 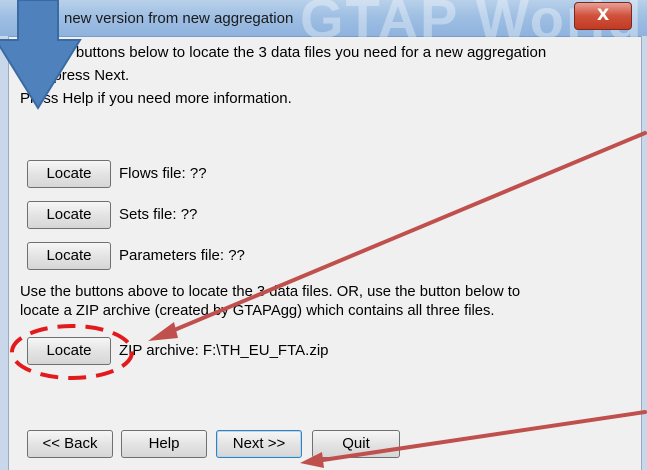 I want to click on zip-archive-label: ZIP archive: F:\TH_EU_FTA.zip, so click(x=224, y=350).